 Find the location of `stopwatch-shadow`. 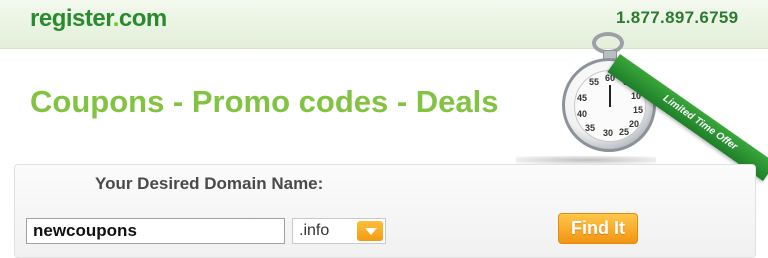

stopwatch-shadow is located at coordinates (586, 160).